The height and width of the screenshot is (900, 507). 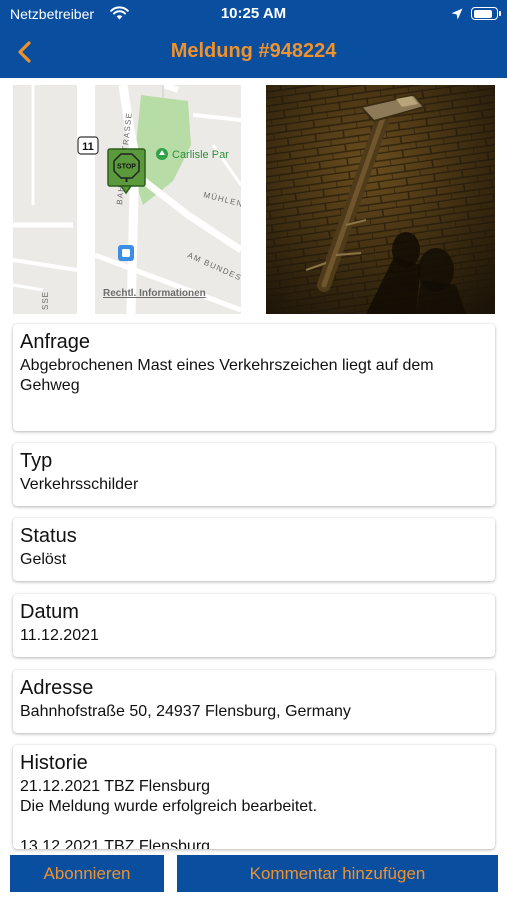 What do you see at coordinates (55, 342) in the screenshot?
I see `card-anfrage-title: Anfrage` at bounding box center [55, 342].